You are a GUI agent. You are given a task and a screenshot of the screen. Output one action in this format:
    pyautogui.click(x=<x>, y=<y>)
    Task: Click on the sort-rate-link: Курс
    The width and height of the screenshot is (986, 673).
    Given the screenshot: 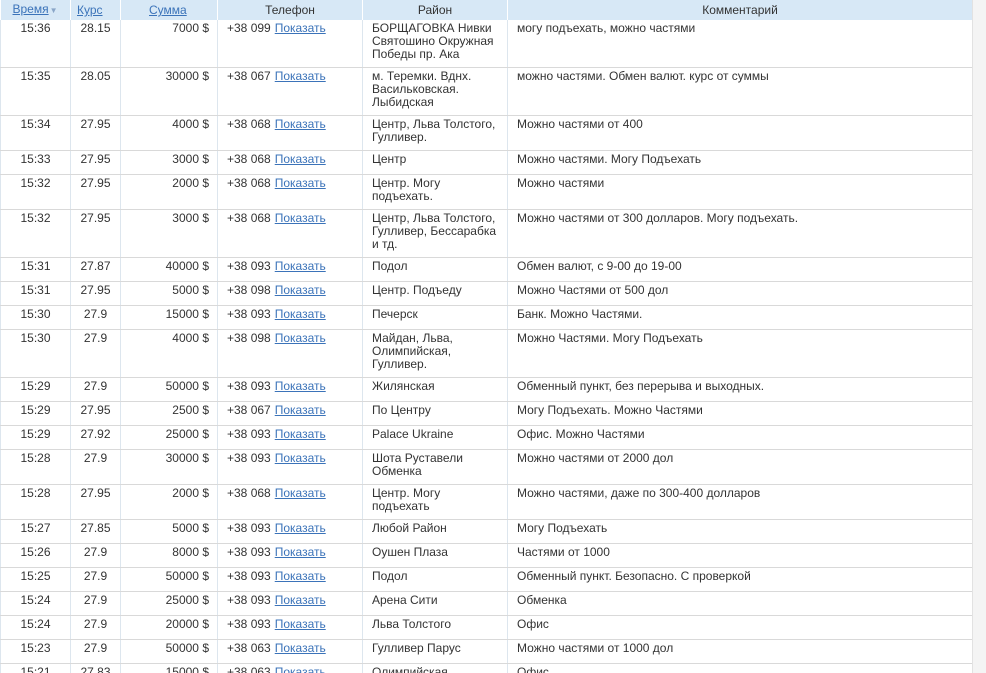 What is the action you would take?
    pyautogui.click(x=90, y=10)
    